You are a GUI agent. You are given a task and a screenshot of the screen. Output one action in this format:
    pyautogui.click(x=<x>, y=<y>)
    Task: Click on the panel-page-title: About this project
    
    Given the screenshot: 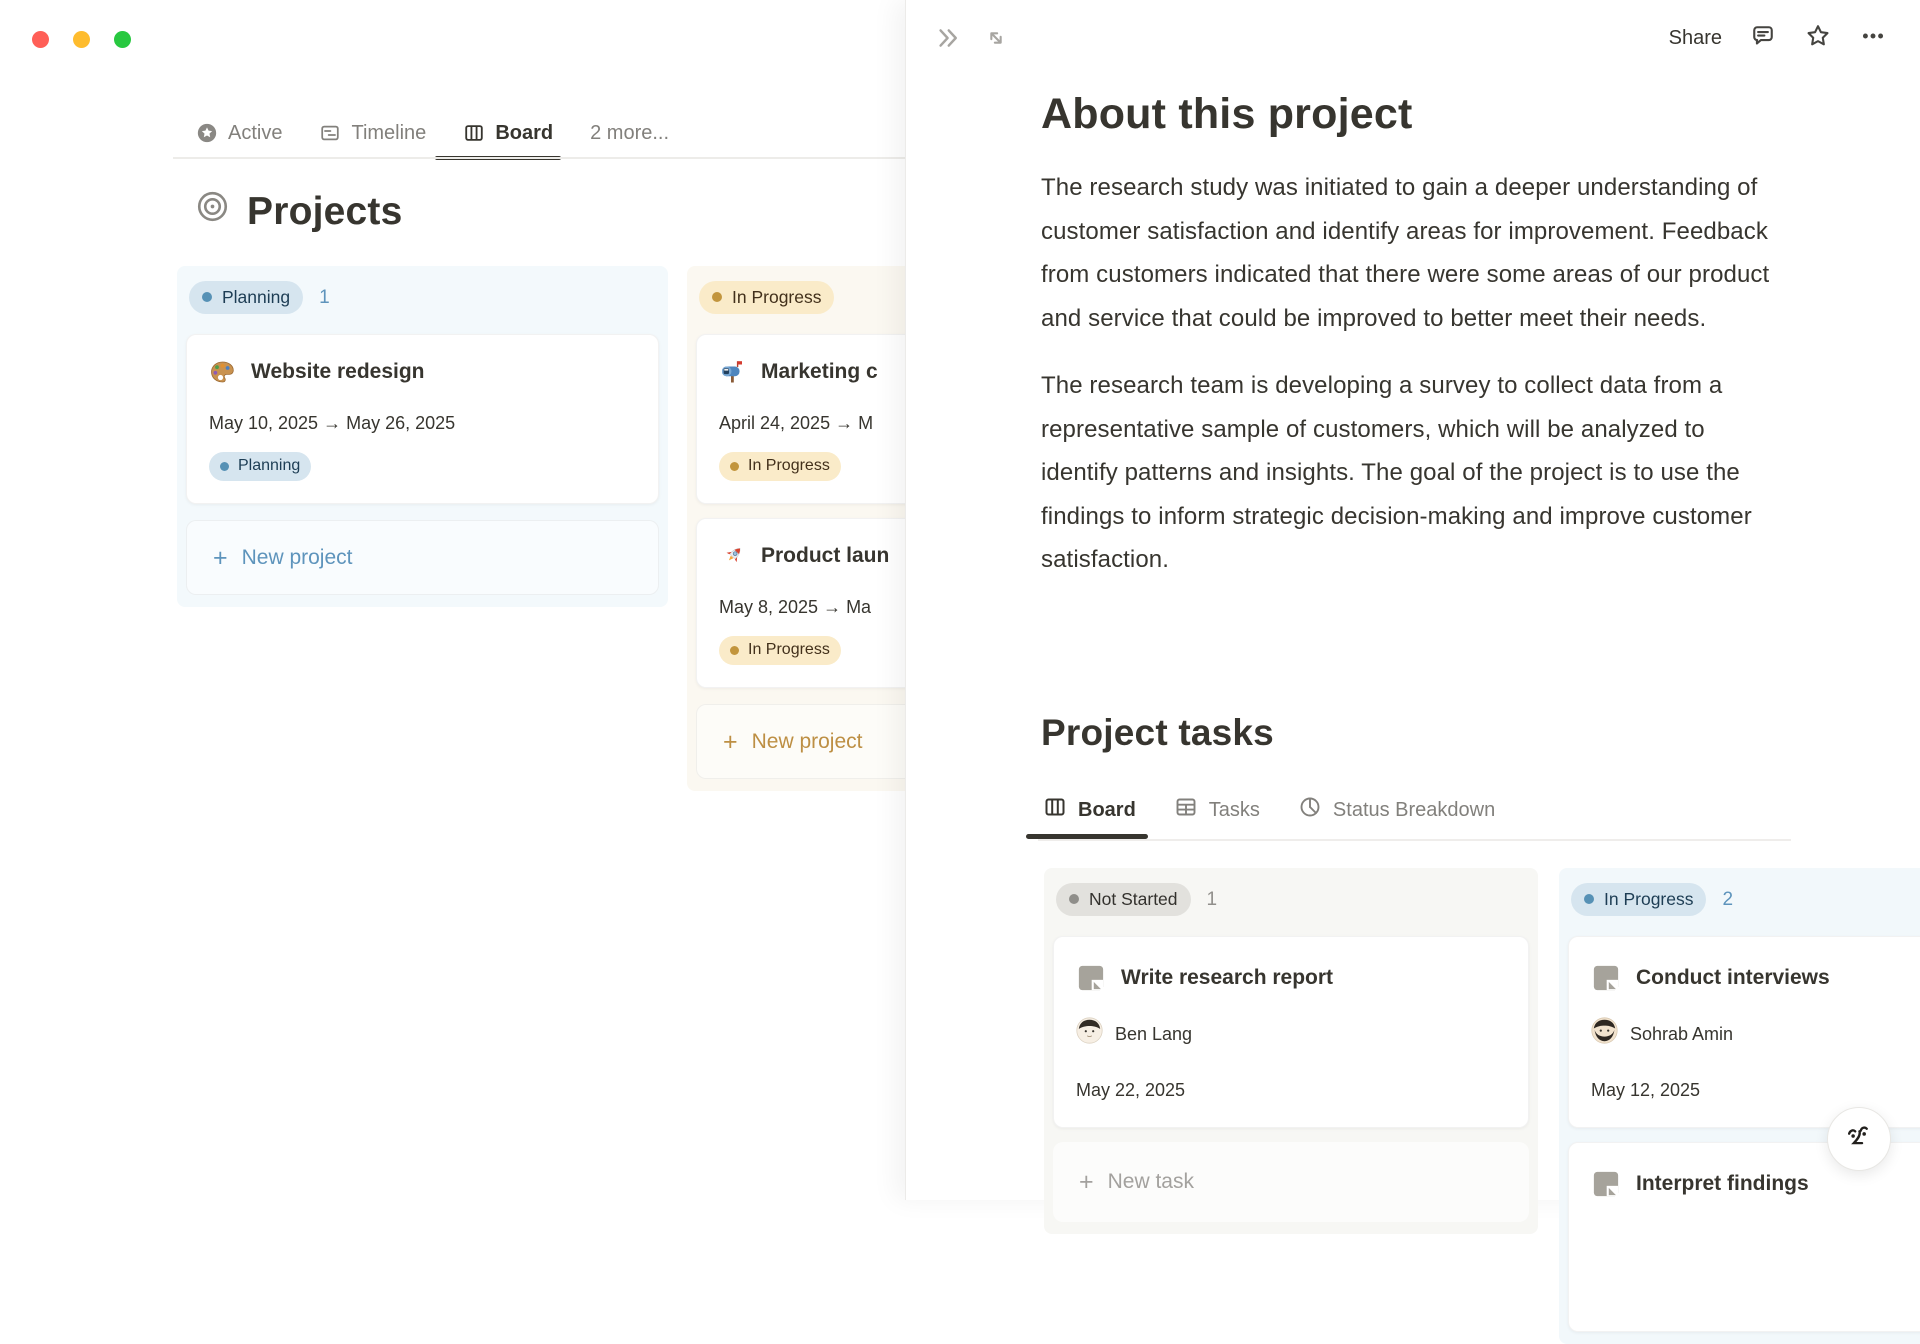 What is the action you would take?
    pyautogui.click(x=1227, y=114)
    